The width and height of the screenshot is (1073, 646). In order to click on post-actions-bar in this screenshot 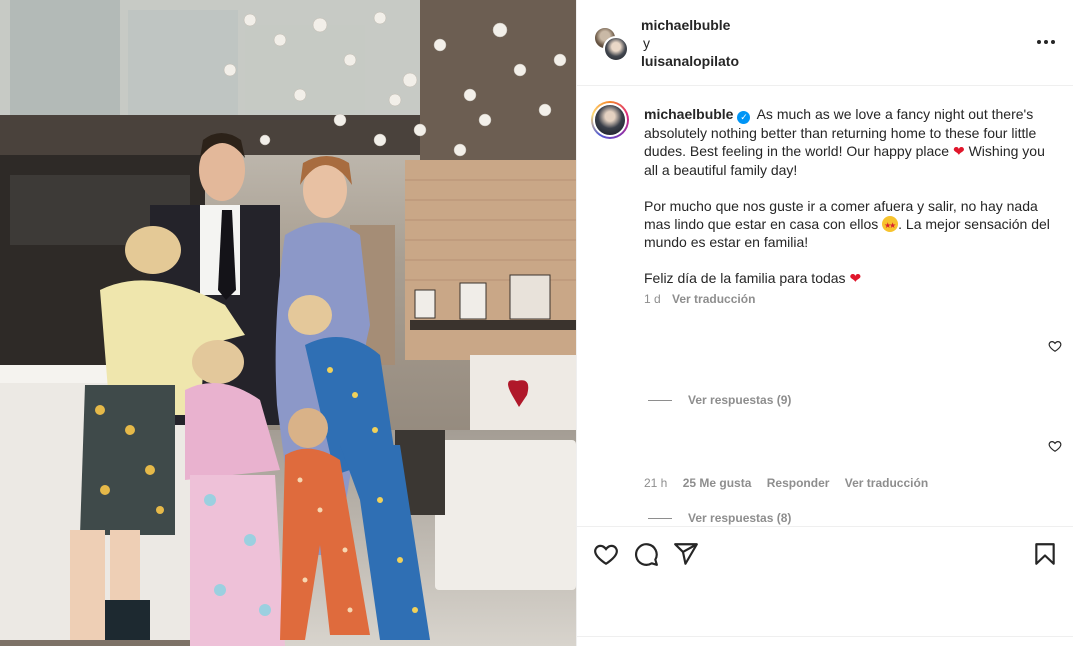, I will do `click(825, 581)`.